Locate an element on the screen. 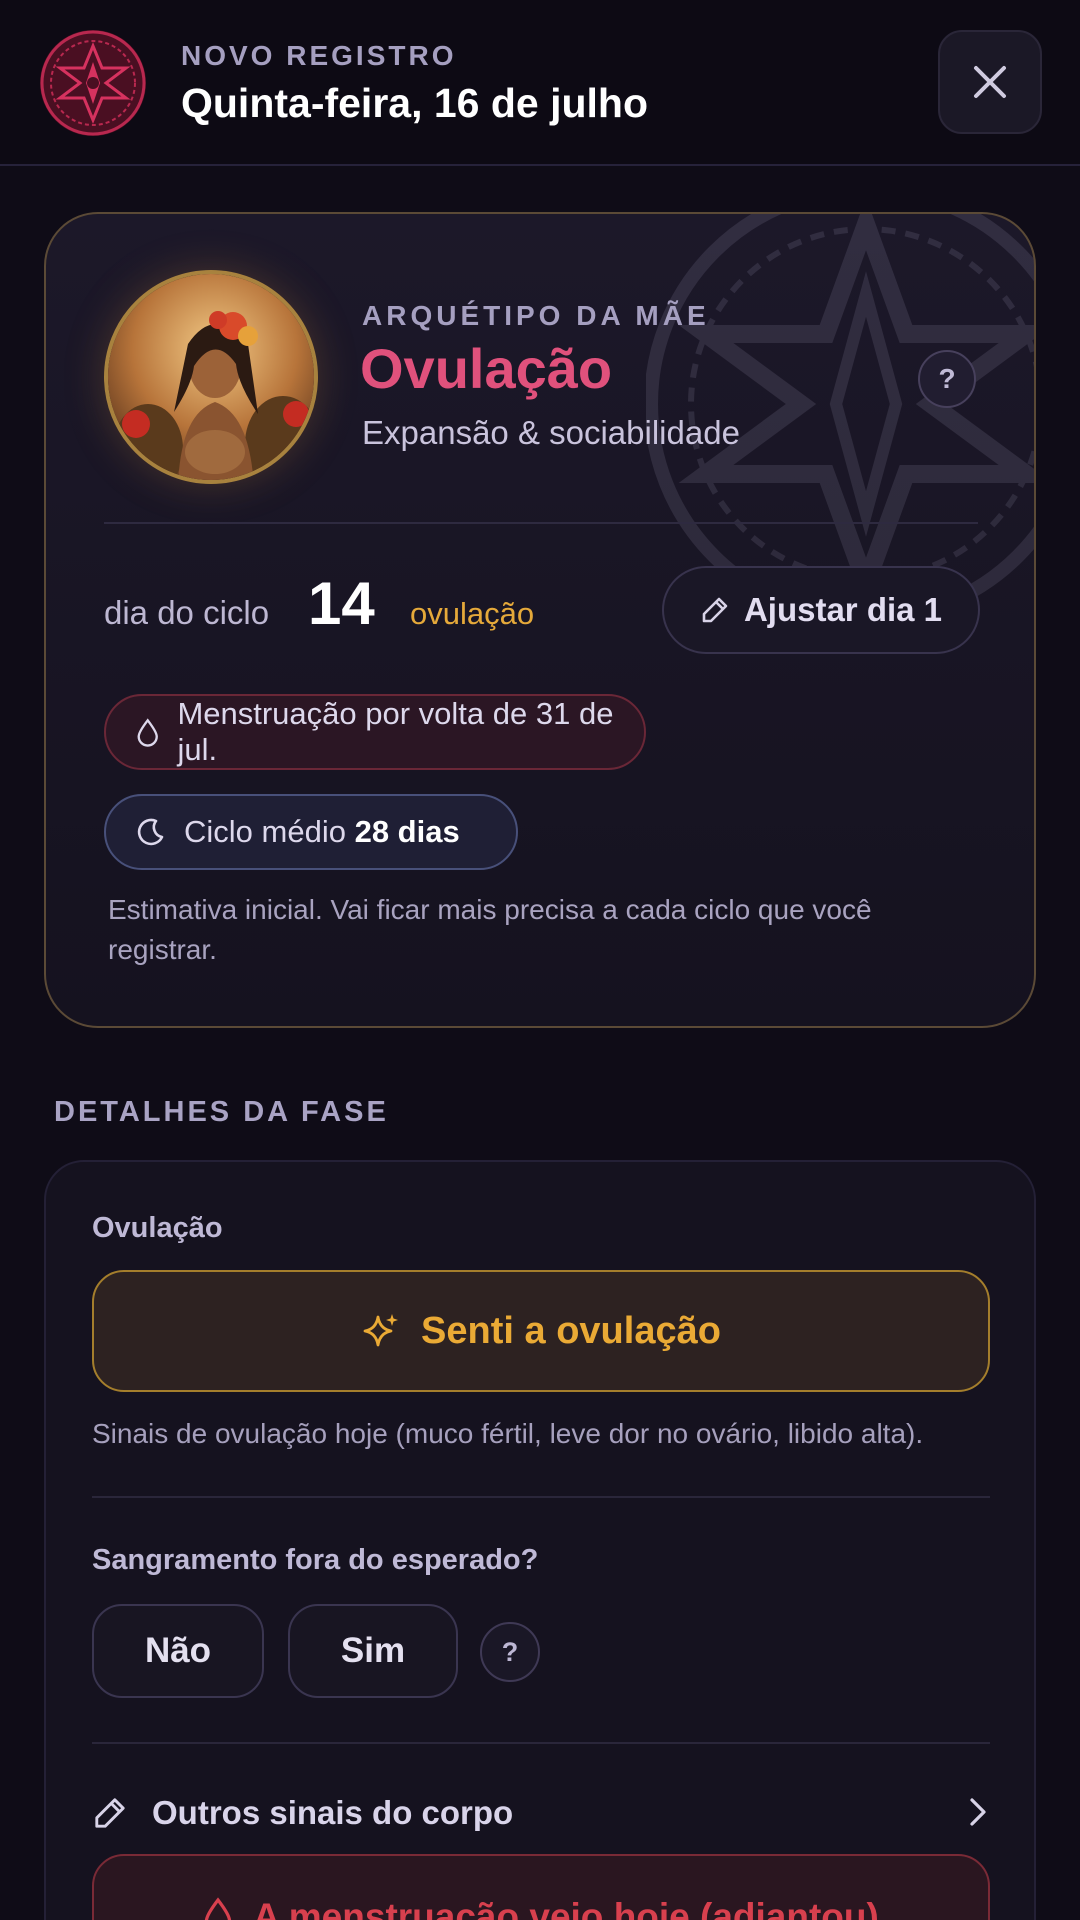  average-cycle-prefix: Ciclo médio is located at coordinates (265, 831).